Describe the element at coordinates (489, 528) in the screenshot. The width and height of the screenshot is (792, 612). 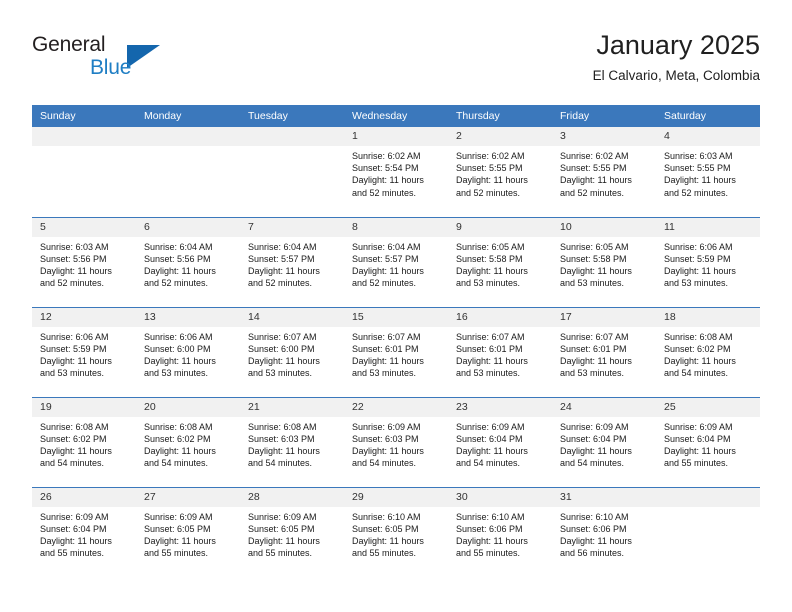
I see `sunset-time: Sunset: 6:06 PM` at that location.